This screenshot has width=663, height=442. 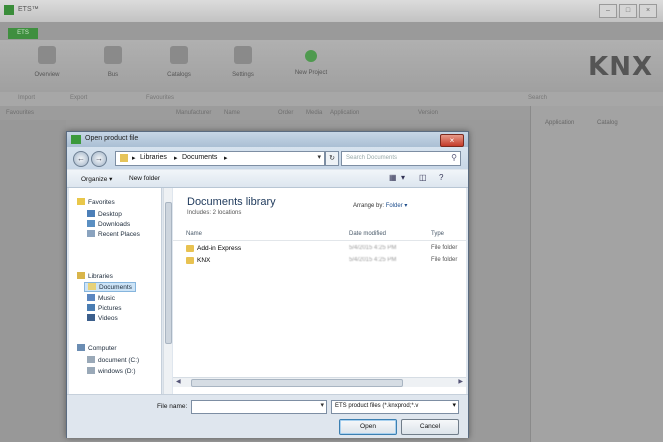 What do you see at coordinates (460, 381) in the screenshot?
I see `scroll-right-icon: ▶` at bounding box center [460, 381].